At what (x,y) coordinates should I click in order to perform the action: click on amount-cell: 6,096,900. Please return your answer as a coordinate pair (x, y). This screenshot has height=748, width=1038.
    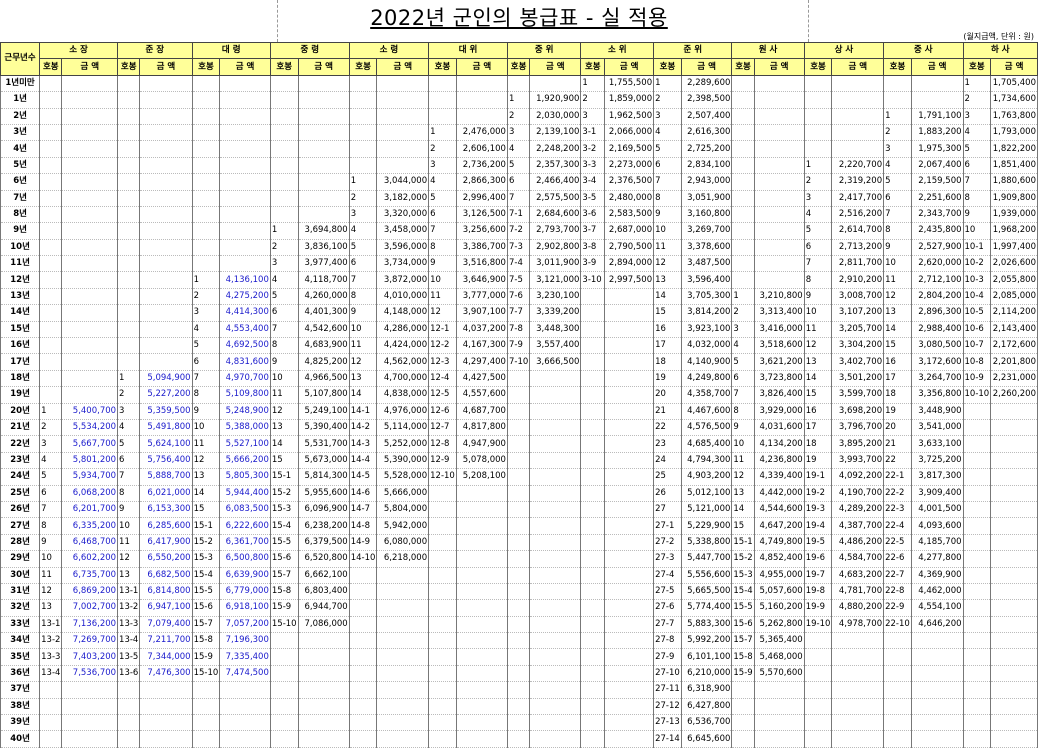
    Looking at the image, I should click on (323, 510).